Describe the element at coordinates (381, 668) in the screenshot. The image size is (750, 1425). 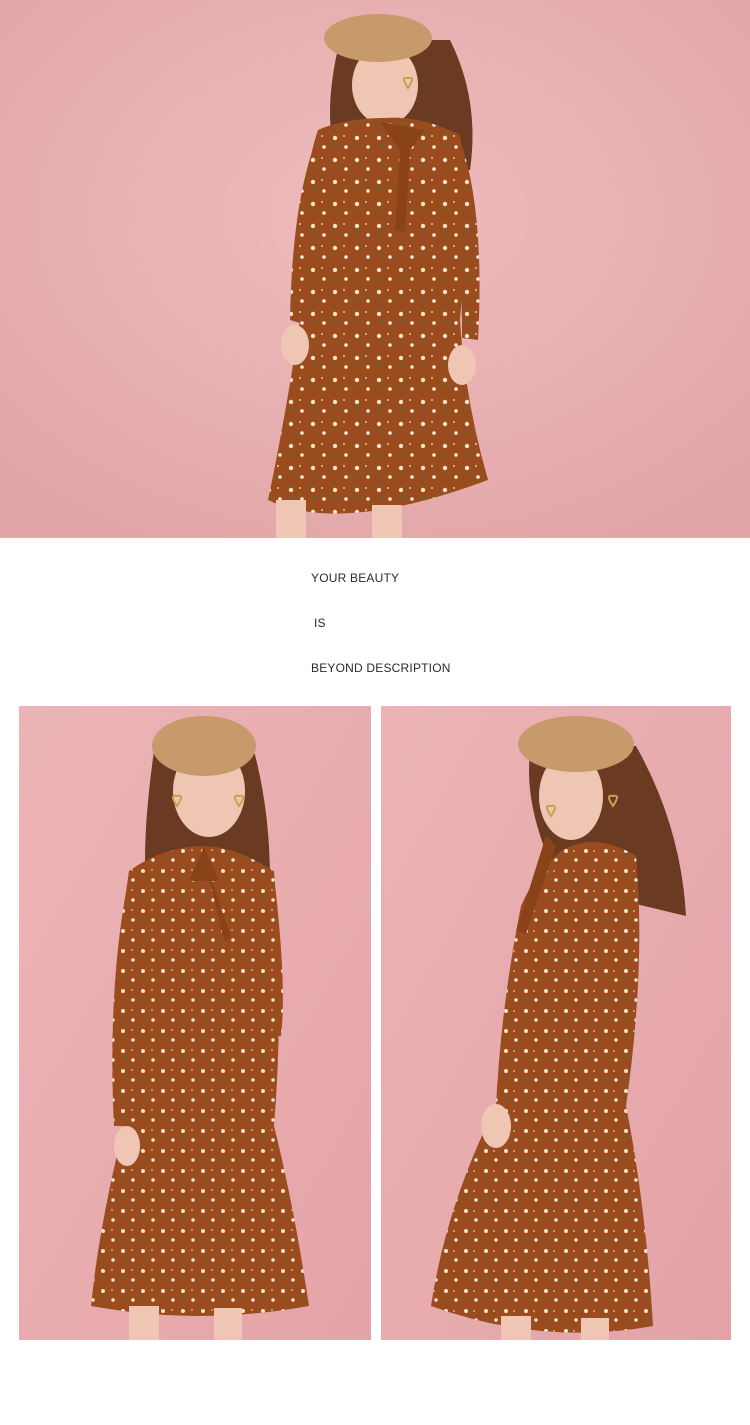
I see `caption-beyond-description: BEYOND DESCRIPTION` at that location.